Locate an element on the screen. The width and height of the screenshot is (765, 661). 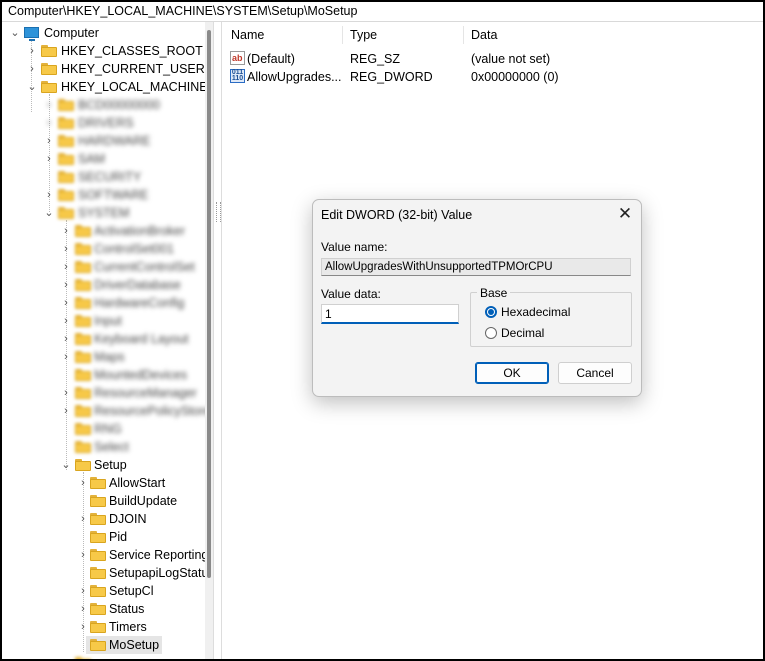
tree-item-status: › Status is located at coordinates (103, 609).